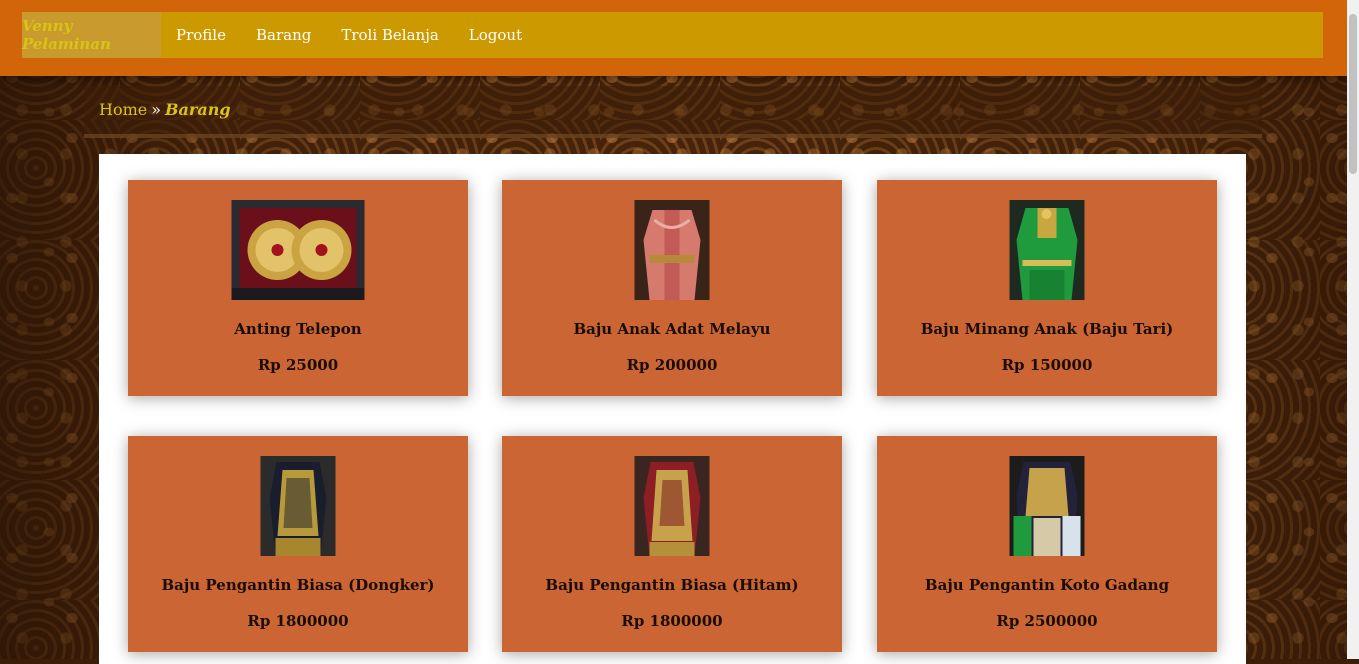 Image resolution: width=1359 pixels, height=664 pixels. What do you see at coordinates (123, 109) in the screenshot?
I see `breadcrumb-home: Home` at bounding box center [123, 109].